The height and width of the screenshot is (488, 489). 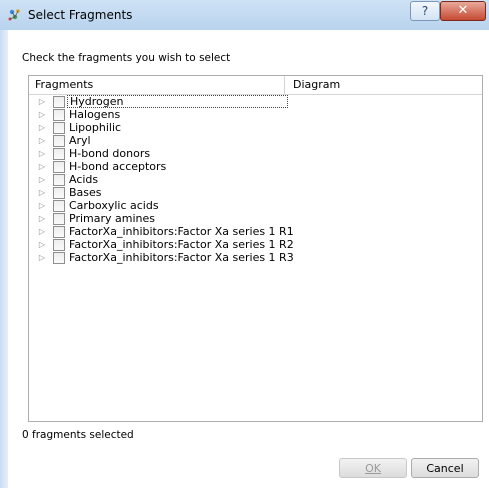 I want to click on tree-row: ▷ Primary amines, so click(x=255, y=218).